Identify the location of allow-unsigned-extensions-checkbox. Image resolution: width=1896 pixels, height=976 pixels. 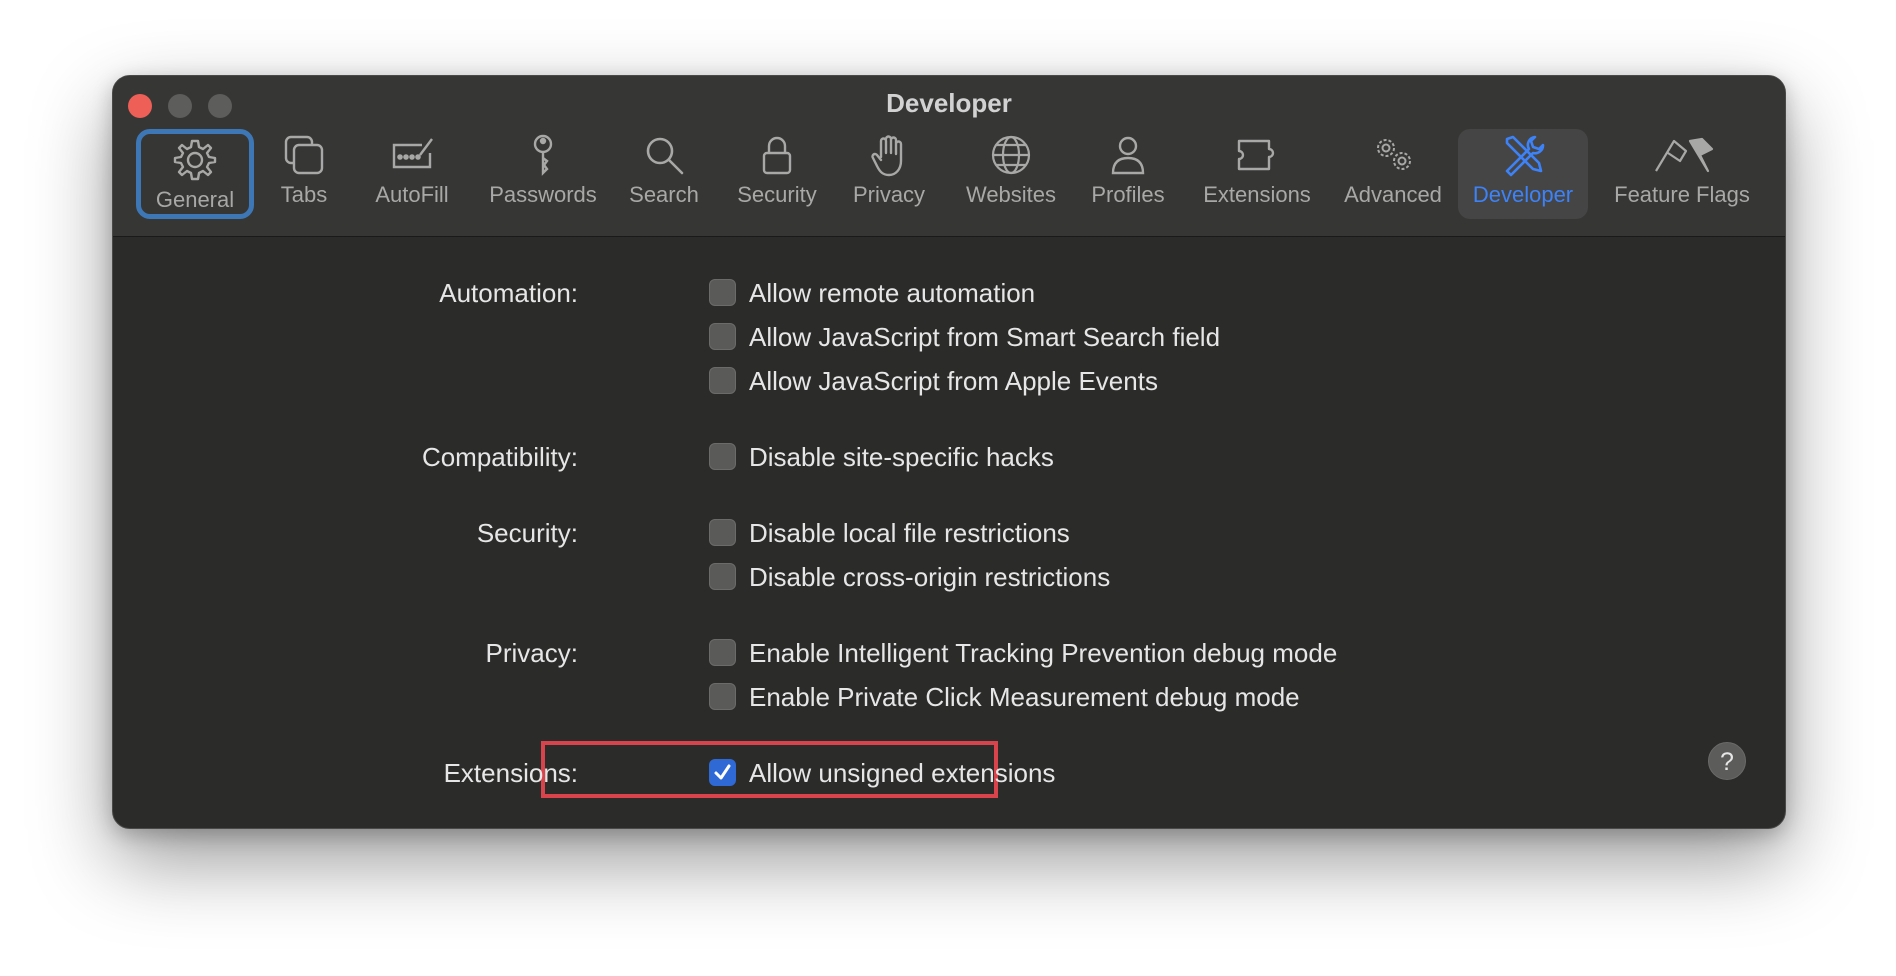
(722, 772).